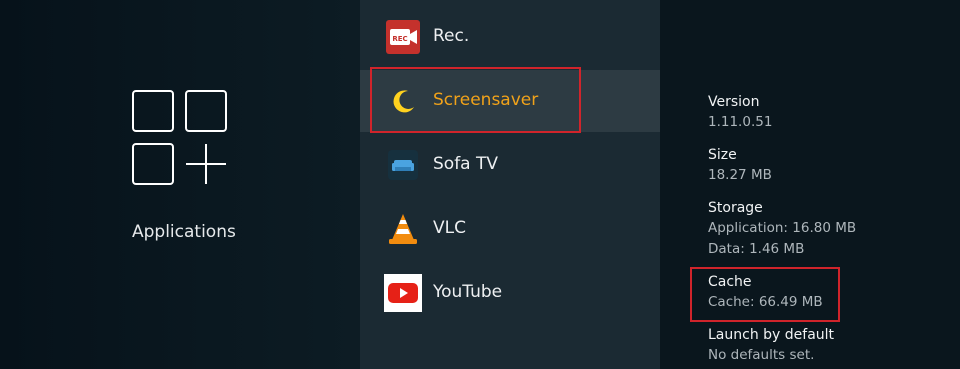 Image resolution: width=960 pixels, height=369 pixels. I want to click on size-block: Size 18.27 MB, so click(740, 165).